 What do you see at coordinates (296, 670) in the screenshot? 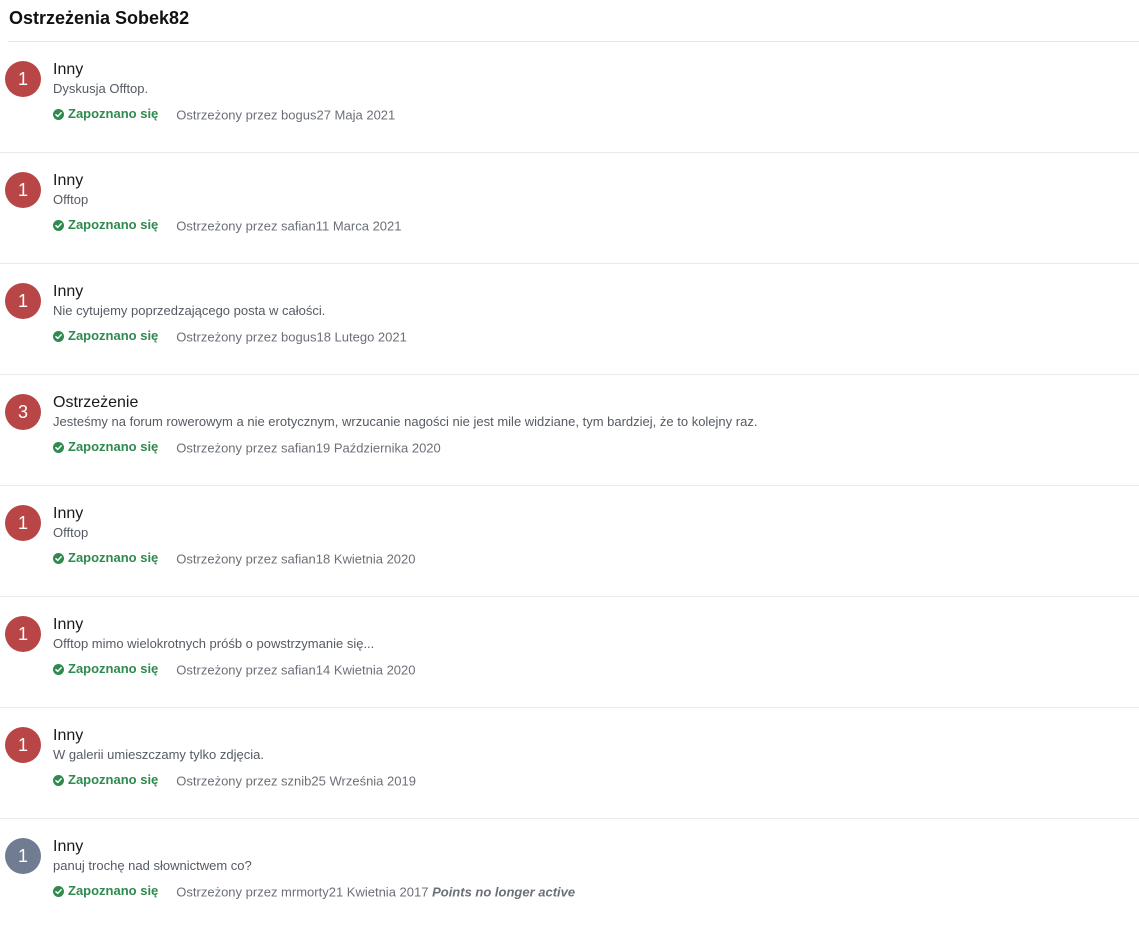
I see `warned-by-text: Ostrzeżony przez safian14 Kwietnia 2020` at bounding box center [296, 670].